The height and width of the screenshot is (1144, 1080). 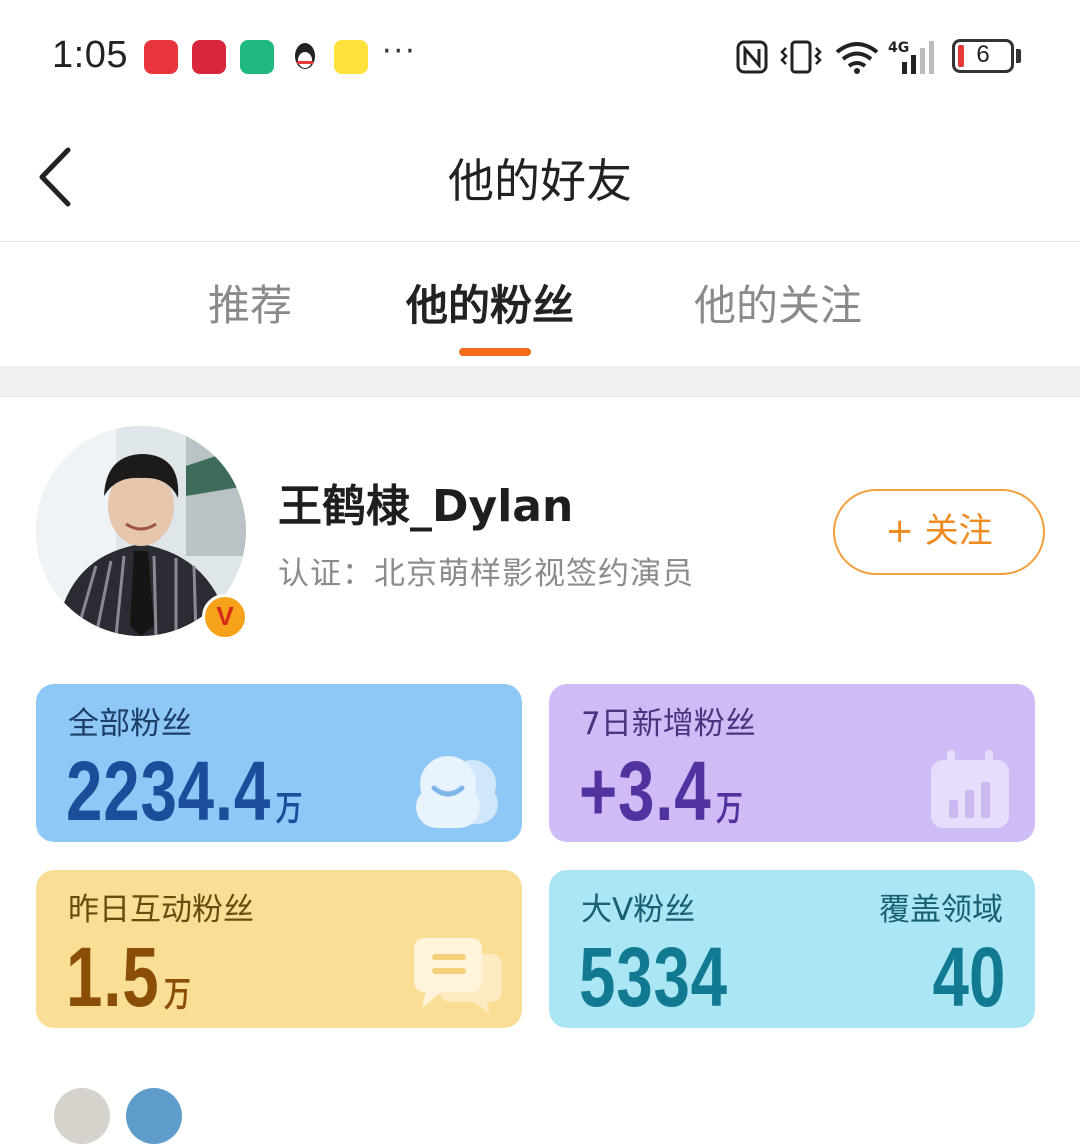 What do you see at coordinates (279, 949) in the screenshot?
I see `stat-card-interactive-yesterday: 昨日互动粉丝 1.5 万` at bounding box center [279, 949].